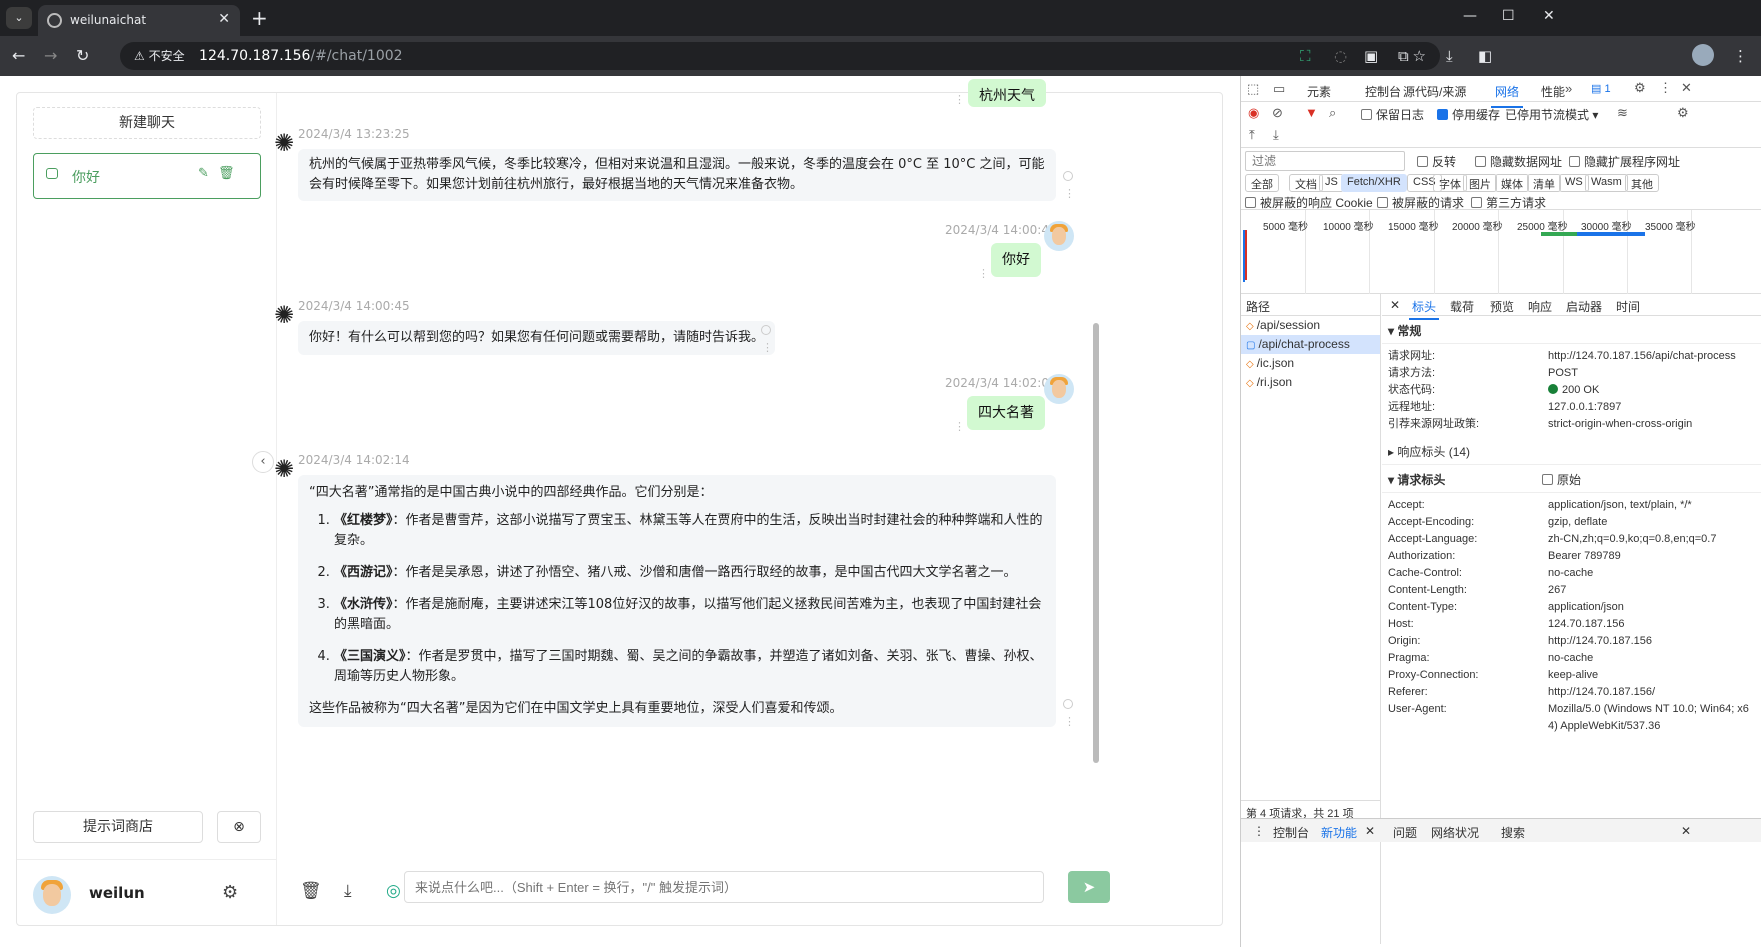  Describe the element at coordinates (1319, 91) in the screenshot. I see `tab-elements: 元素` at that location.